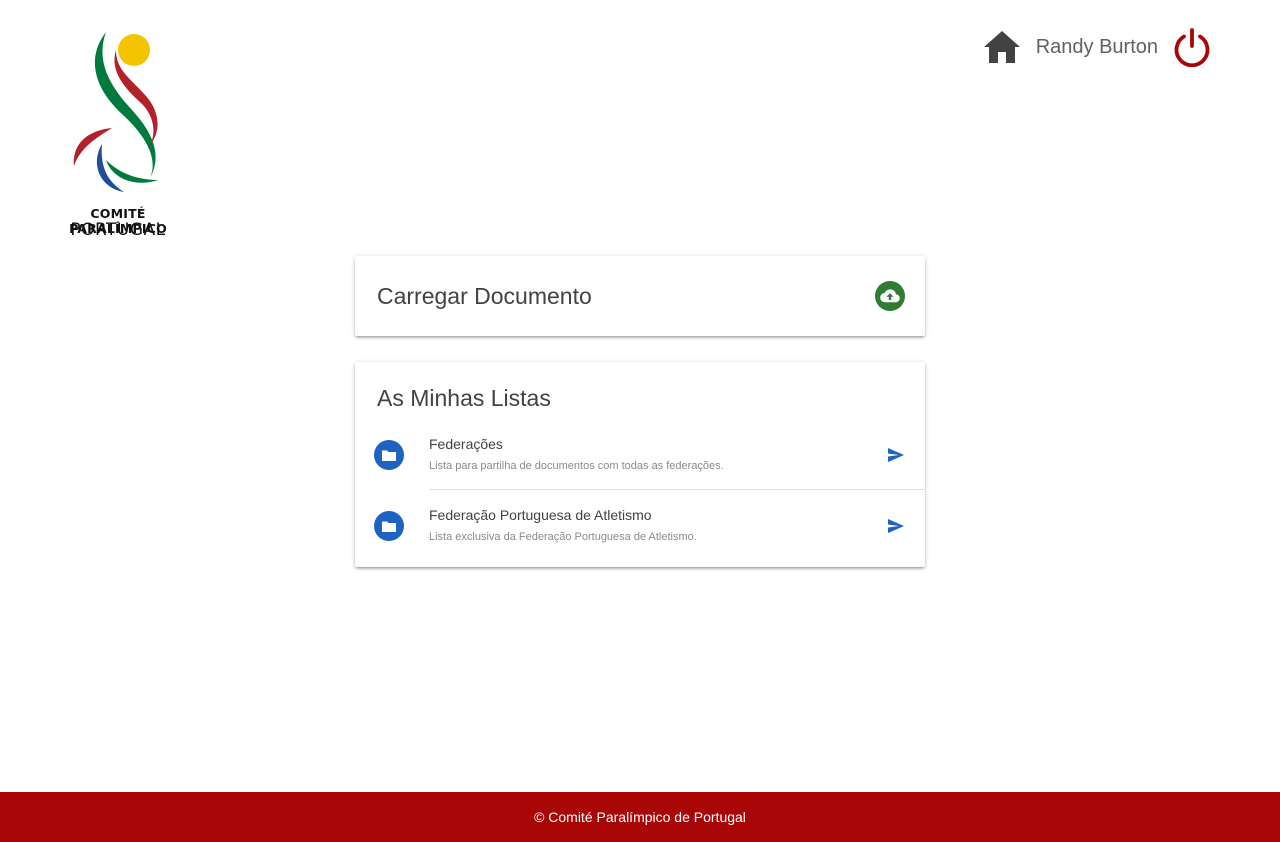  I want to click on home-icon, so click(1002, 47).